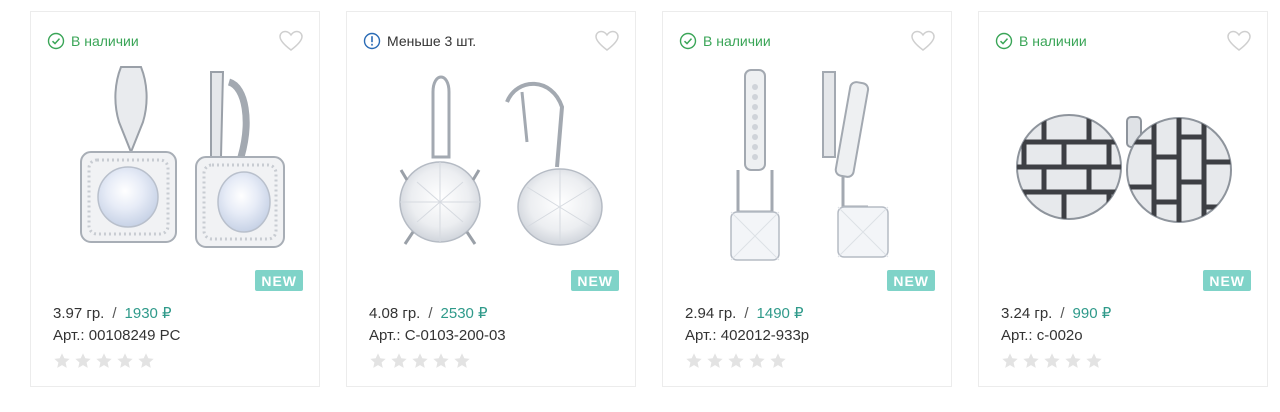 This screenshot has width=1280, height=412. What do you see at coordinates (1092, 313) in the screenshot?
I see `price: 990 ₽` at bounding box center [1092, 313].